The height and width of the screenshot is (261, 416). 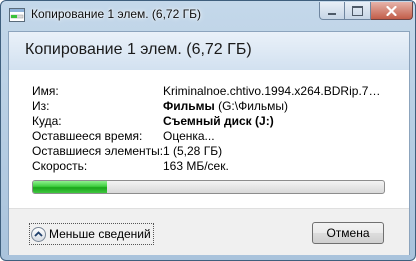 What do you see at coordinates (47, 121) in the screenshot?
I see `to-label: Куда:` at bounding box center [47, 121].